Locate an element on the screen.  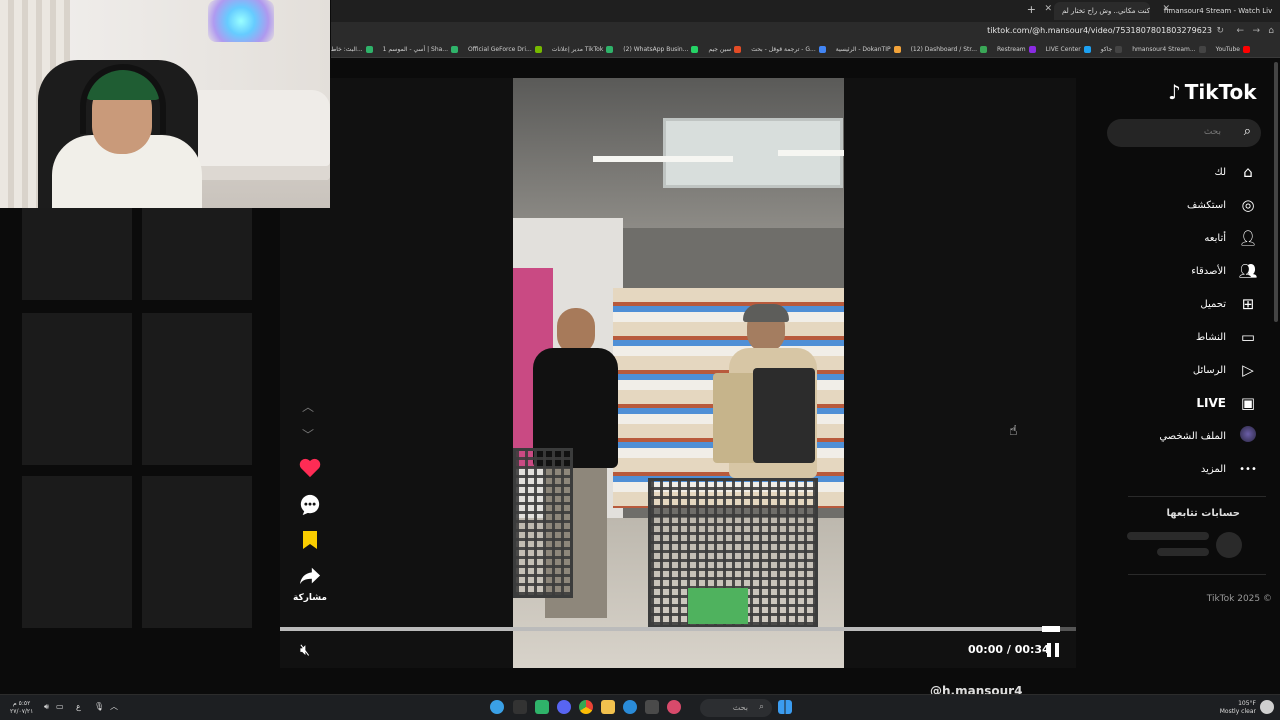
share-button is located at coordinates (310, 578).